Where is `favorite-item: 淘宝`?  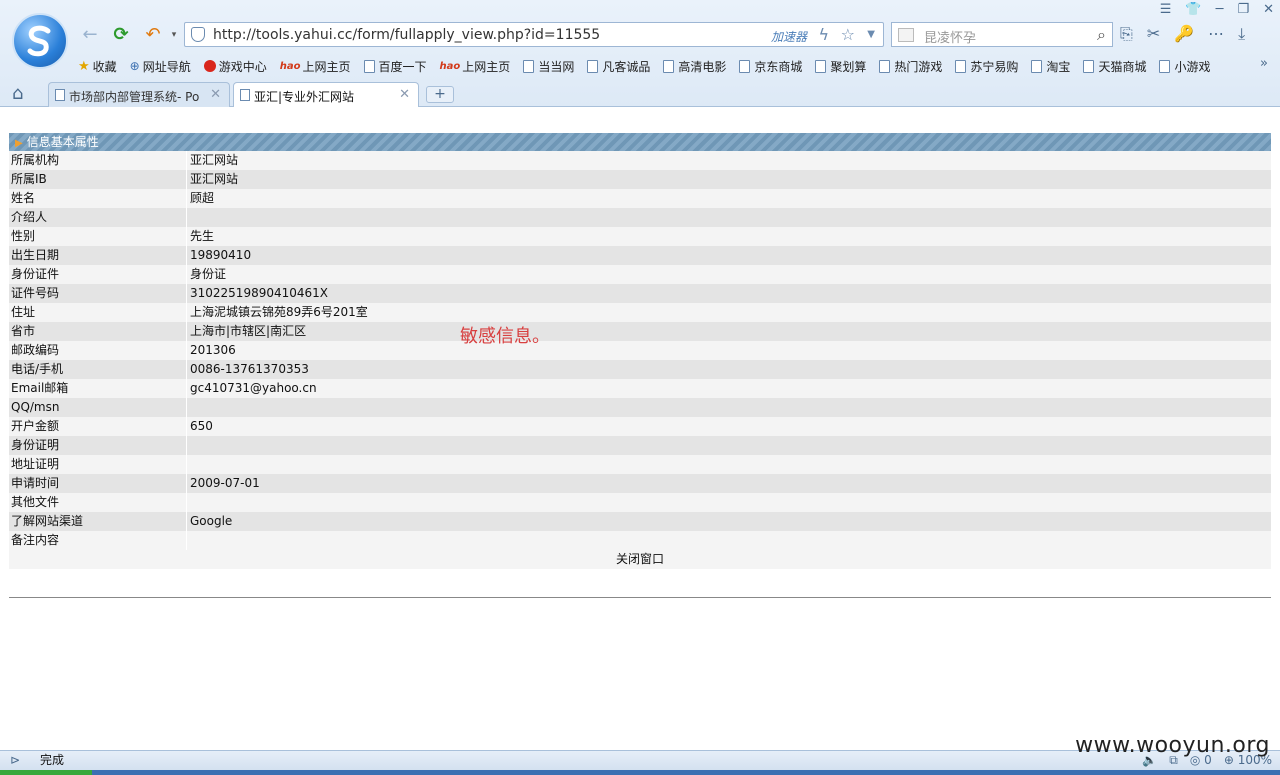
favorite-item: 淘宝 is located at coordinates (1050, 66).